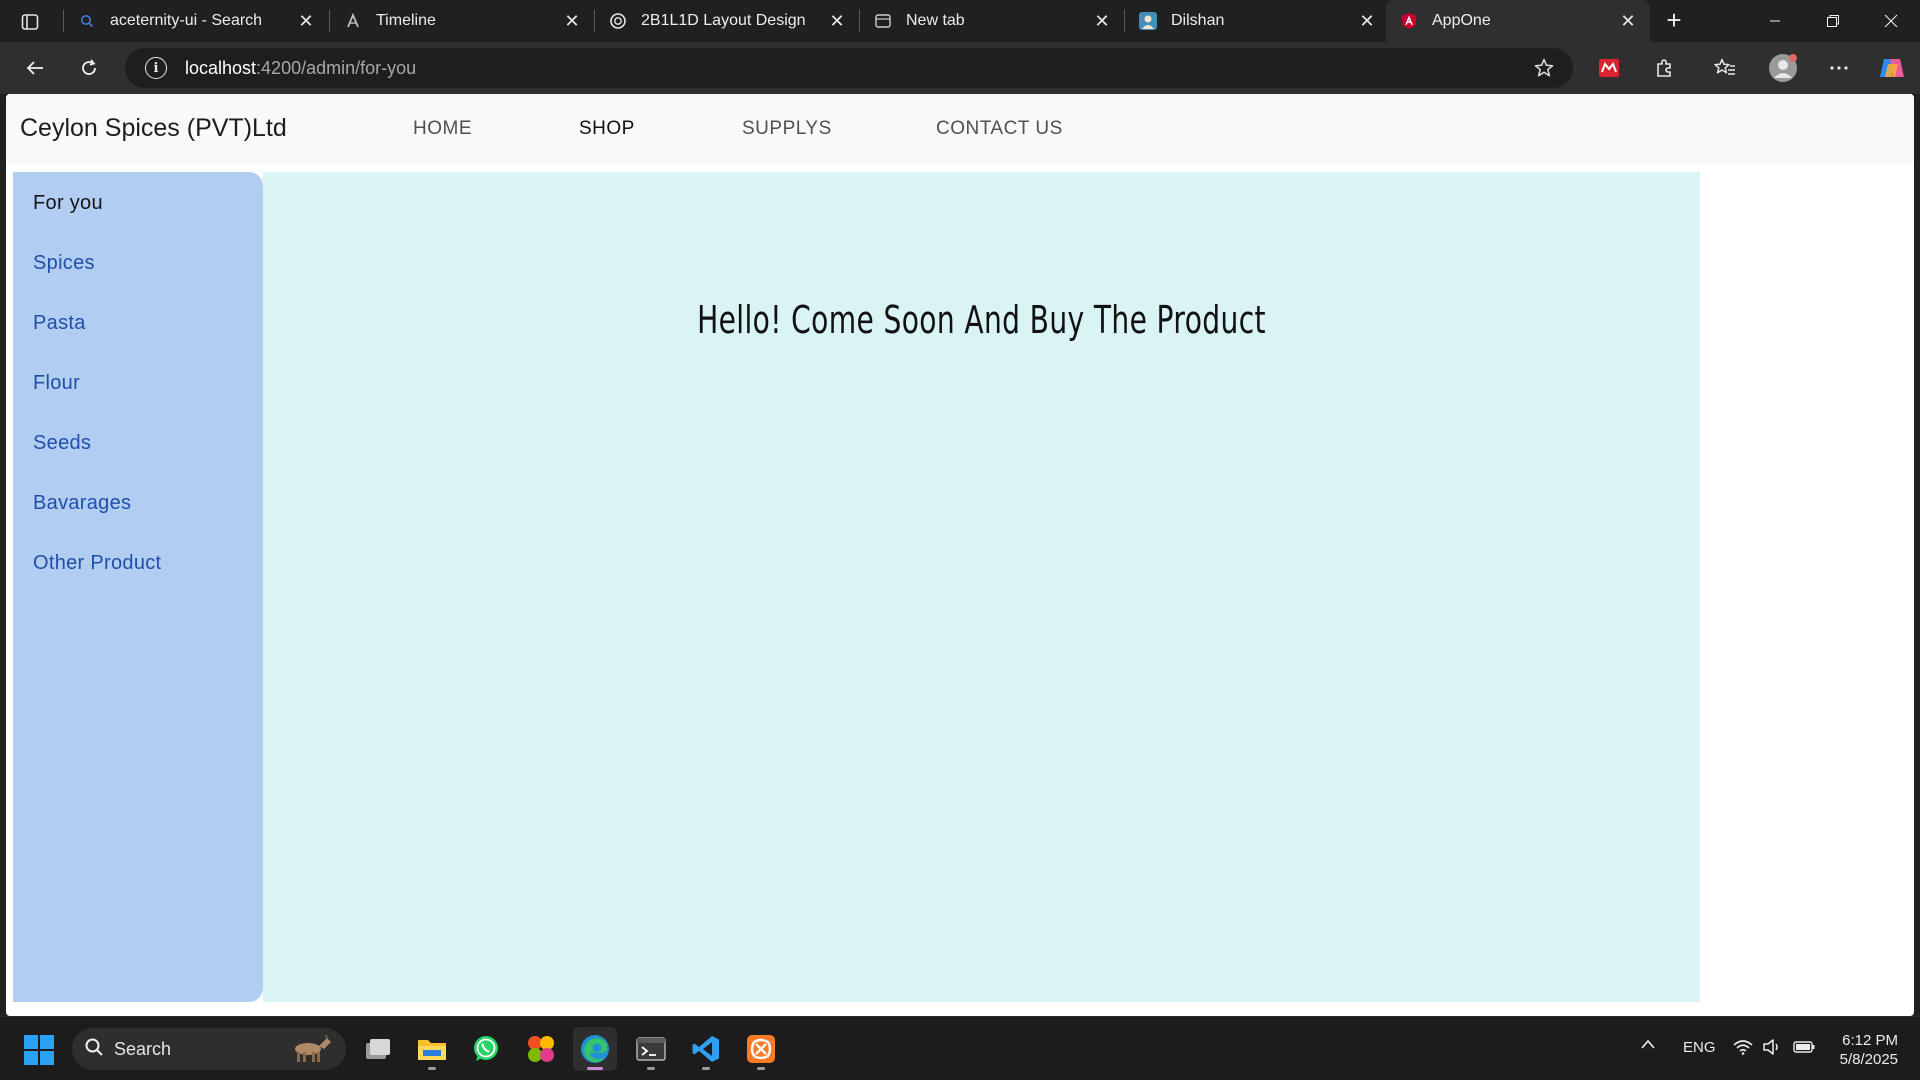  I want to click on url-text: localhost:4200/admin/for-you, so click(300, 68).